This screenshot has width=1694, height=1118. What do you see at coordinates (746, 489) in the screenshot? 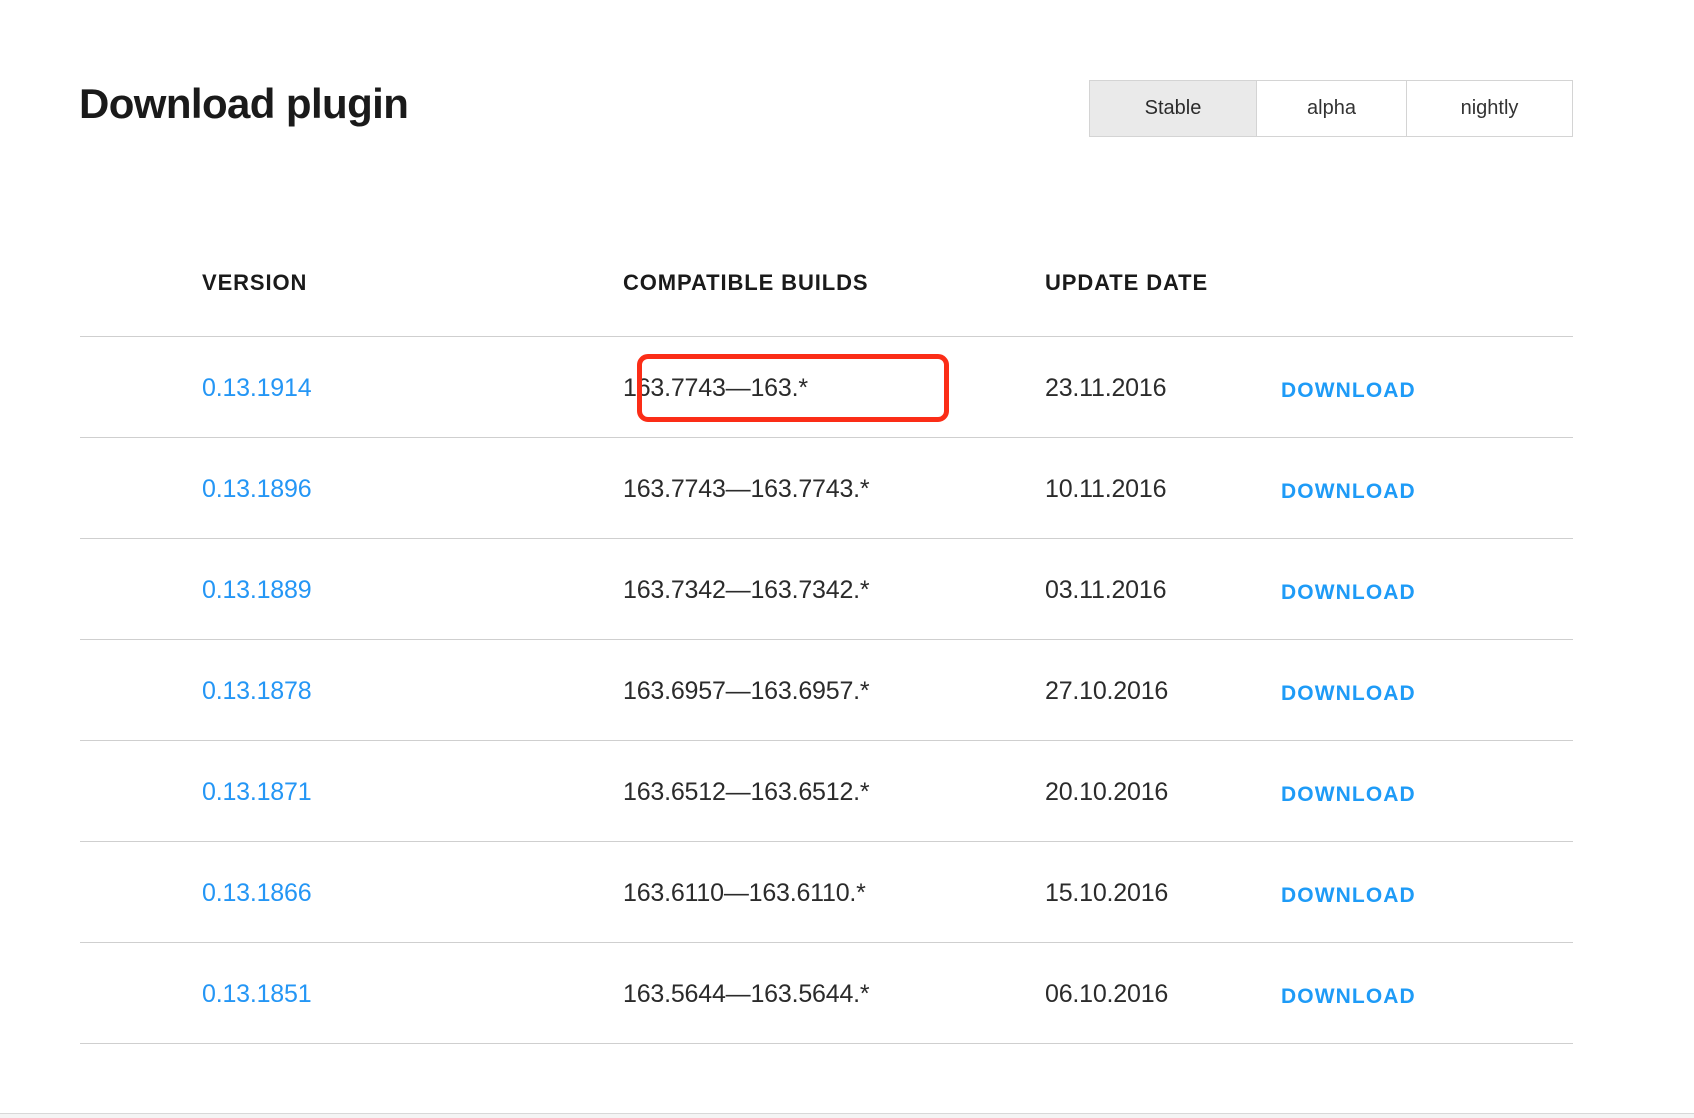
I see `compatible-builds-value: 163.7743—163.7743.*` at bounding box center [746, 489].